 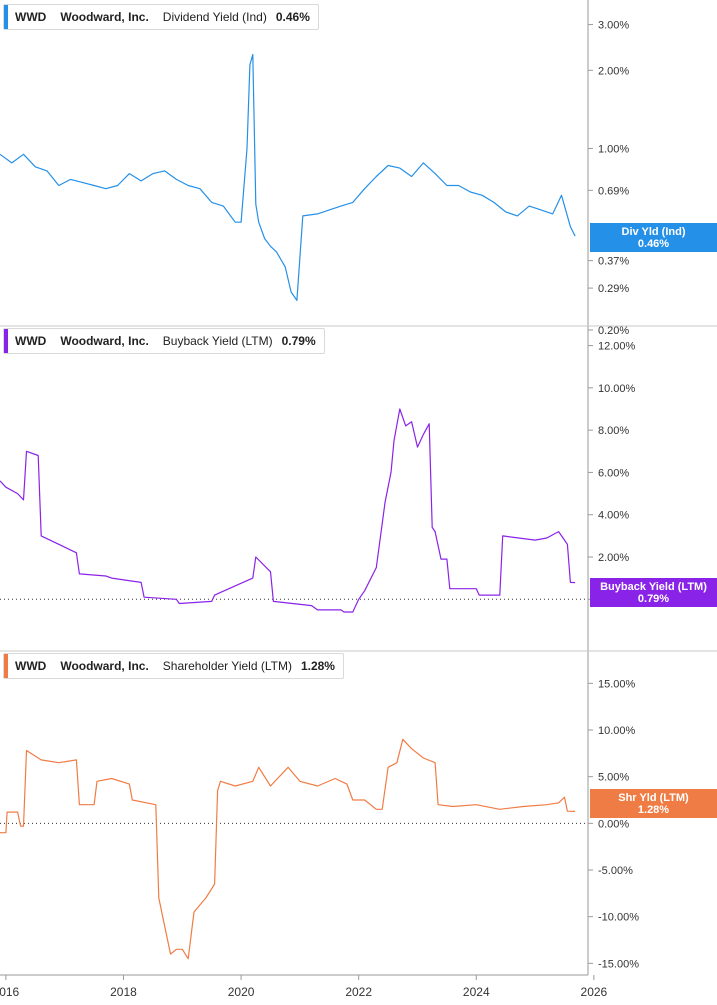 What do you see at coordinates (617, 684) in the screenshot?
I see `y-tick-label: 15.00%` at bounding box center [617, 684].